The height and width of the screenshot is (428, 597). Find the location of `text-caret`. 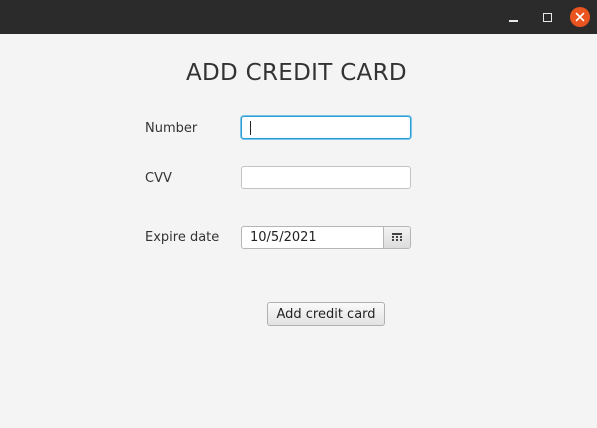

text-caret is located at coordinates (250, 128).